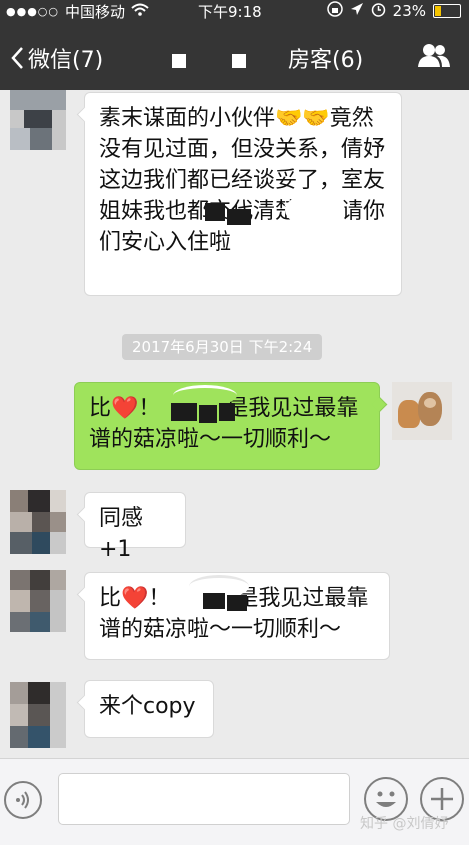  I want to click on timestamp-label: 2017年6月30日 下午2:24, so click(222, 347).